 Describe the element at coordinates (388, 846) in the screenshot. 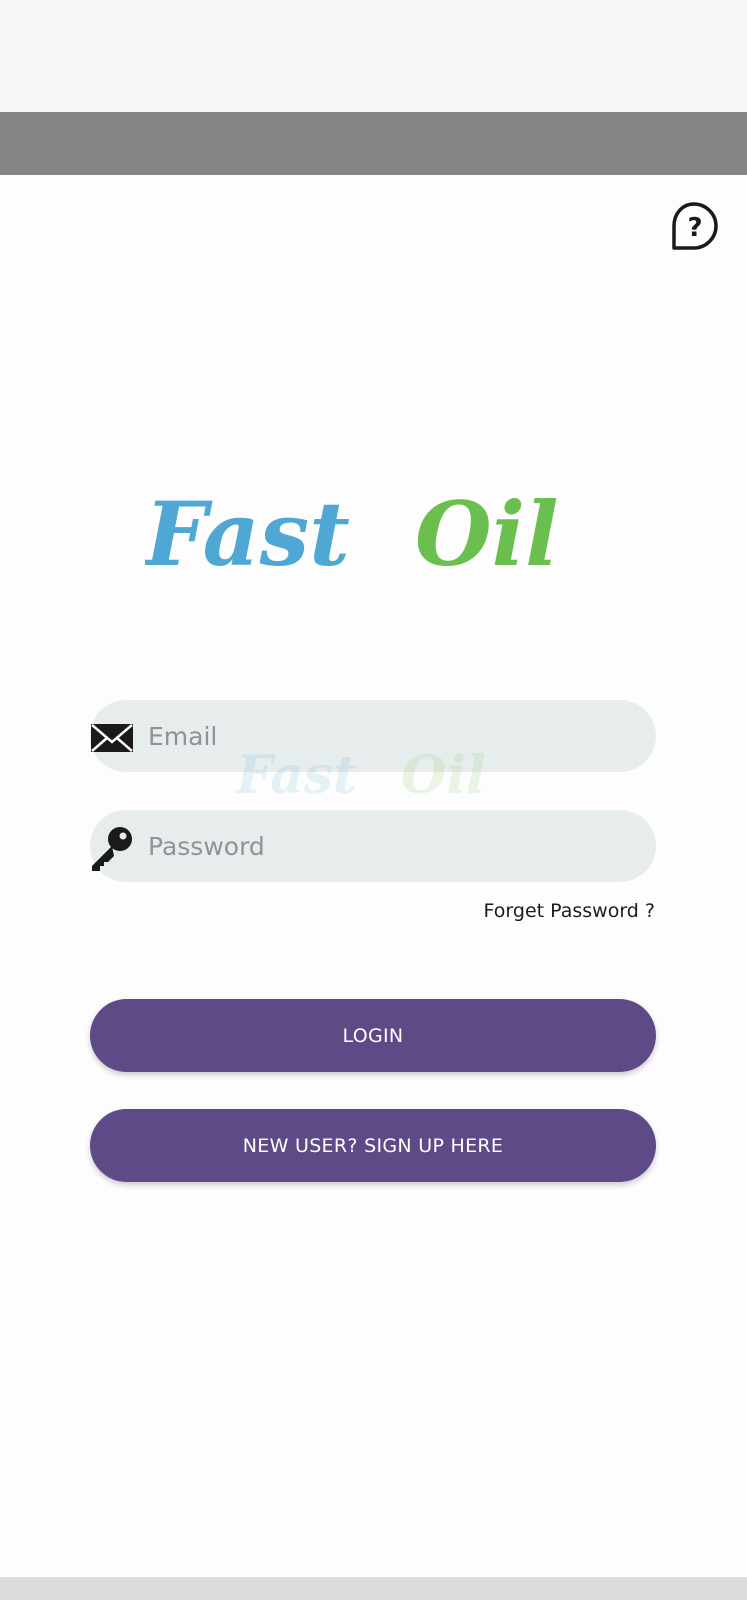

I see `password-input` at that location.